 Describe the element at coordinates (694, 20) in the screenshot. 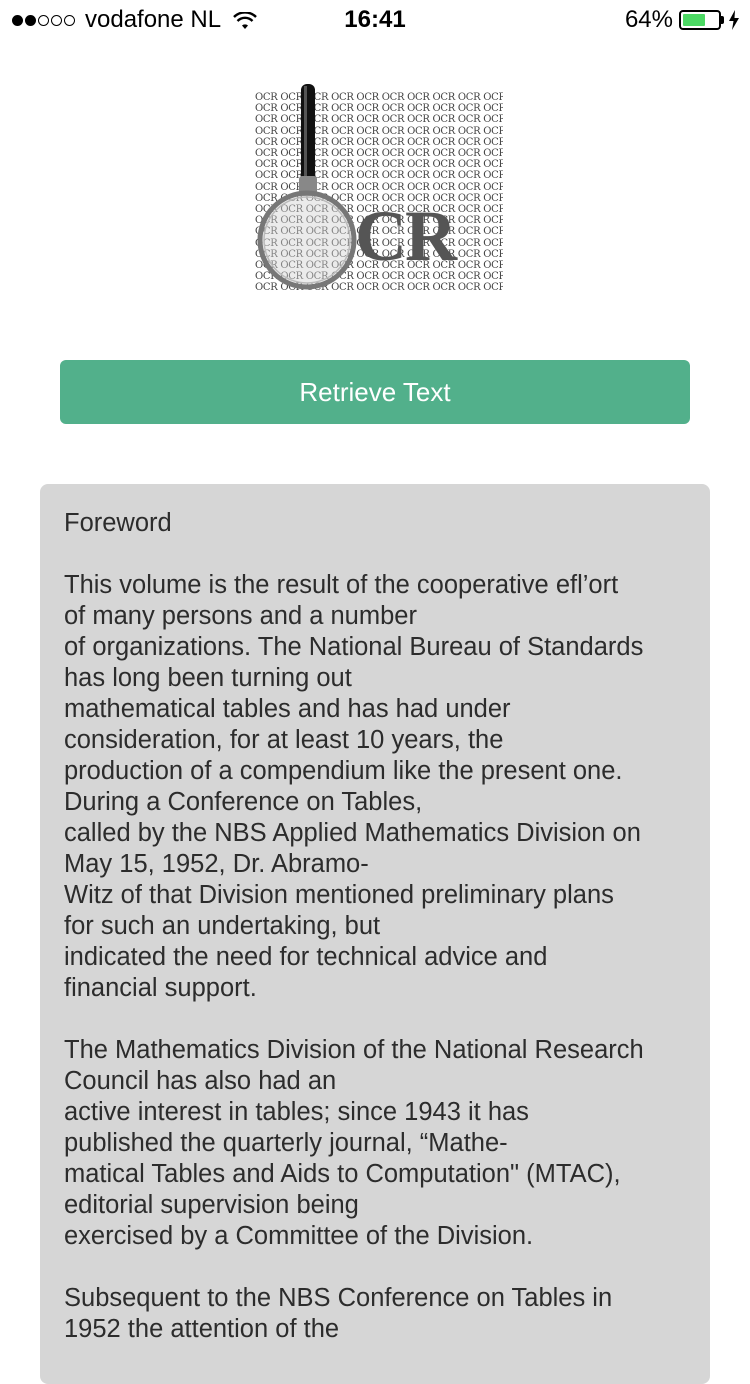

I see `battery-level-fill` at that location.